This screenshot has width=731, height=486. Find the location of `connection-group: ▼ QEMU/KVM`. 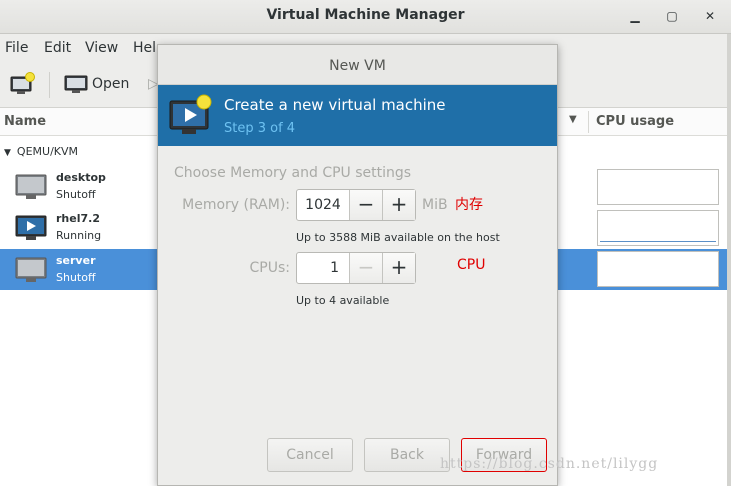

connection-group: ▼ QEMU/KVM is located at coordinates (41, 151).